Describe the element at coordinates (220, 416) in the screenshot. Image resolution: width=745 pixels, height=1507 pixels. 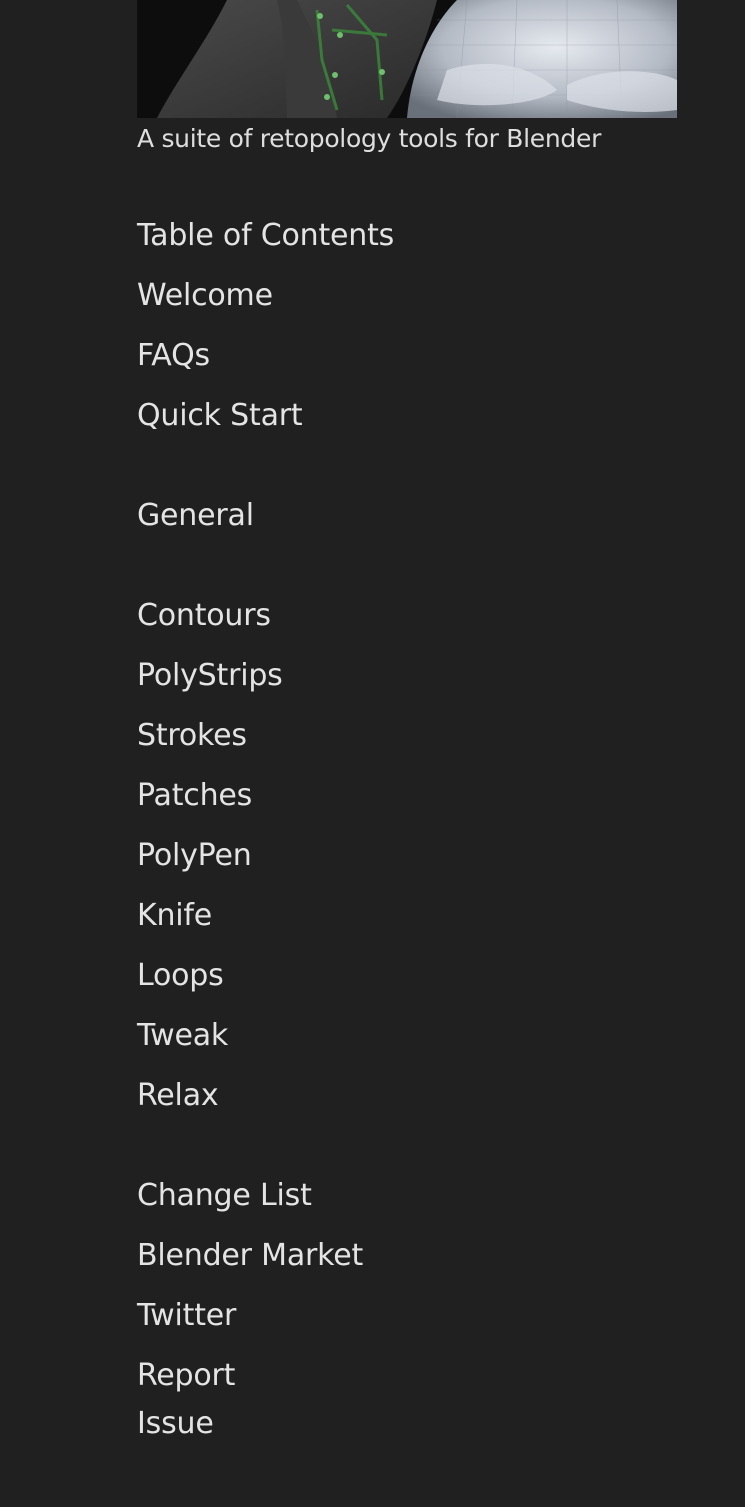
I see `nav-quick-start: Quick Start` at that location.